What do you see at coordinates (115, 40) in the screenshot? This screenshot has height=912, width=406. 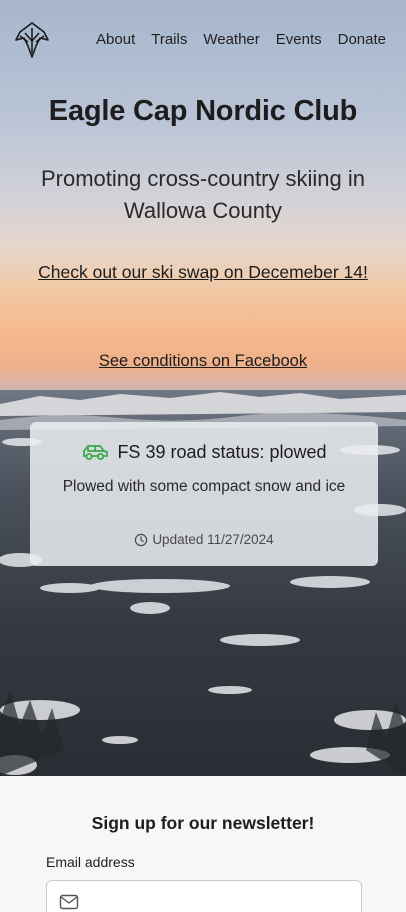 I see `nav-link-about: About` at bounding box center [115, 40].